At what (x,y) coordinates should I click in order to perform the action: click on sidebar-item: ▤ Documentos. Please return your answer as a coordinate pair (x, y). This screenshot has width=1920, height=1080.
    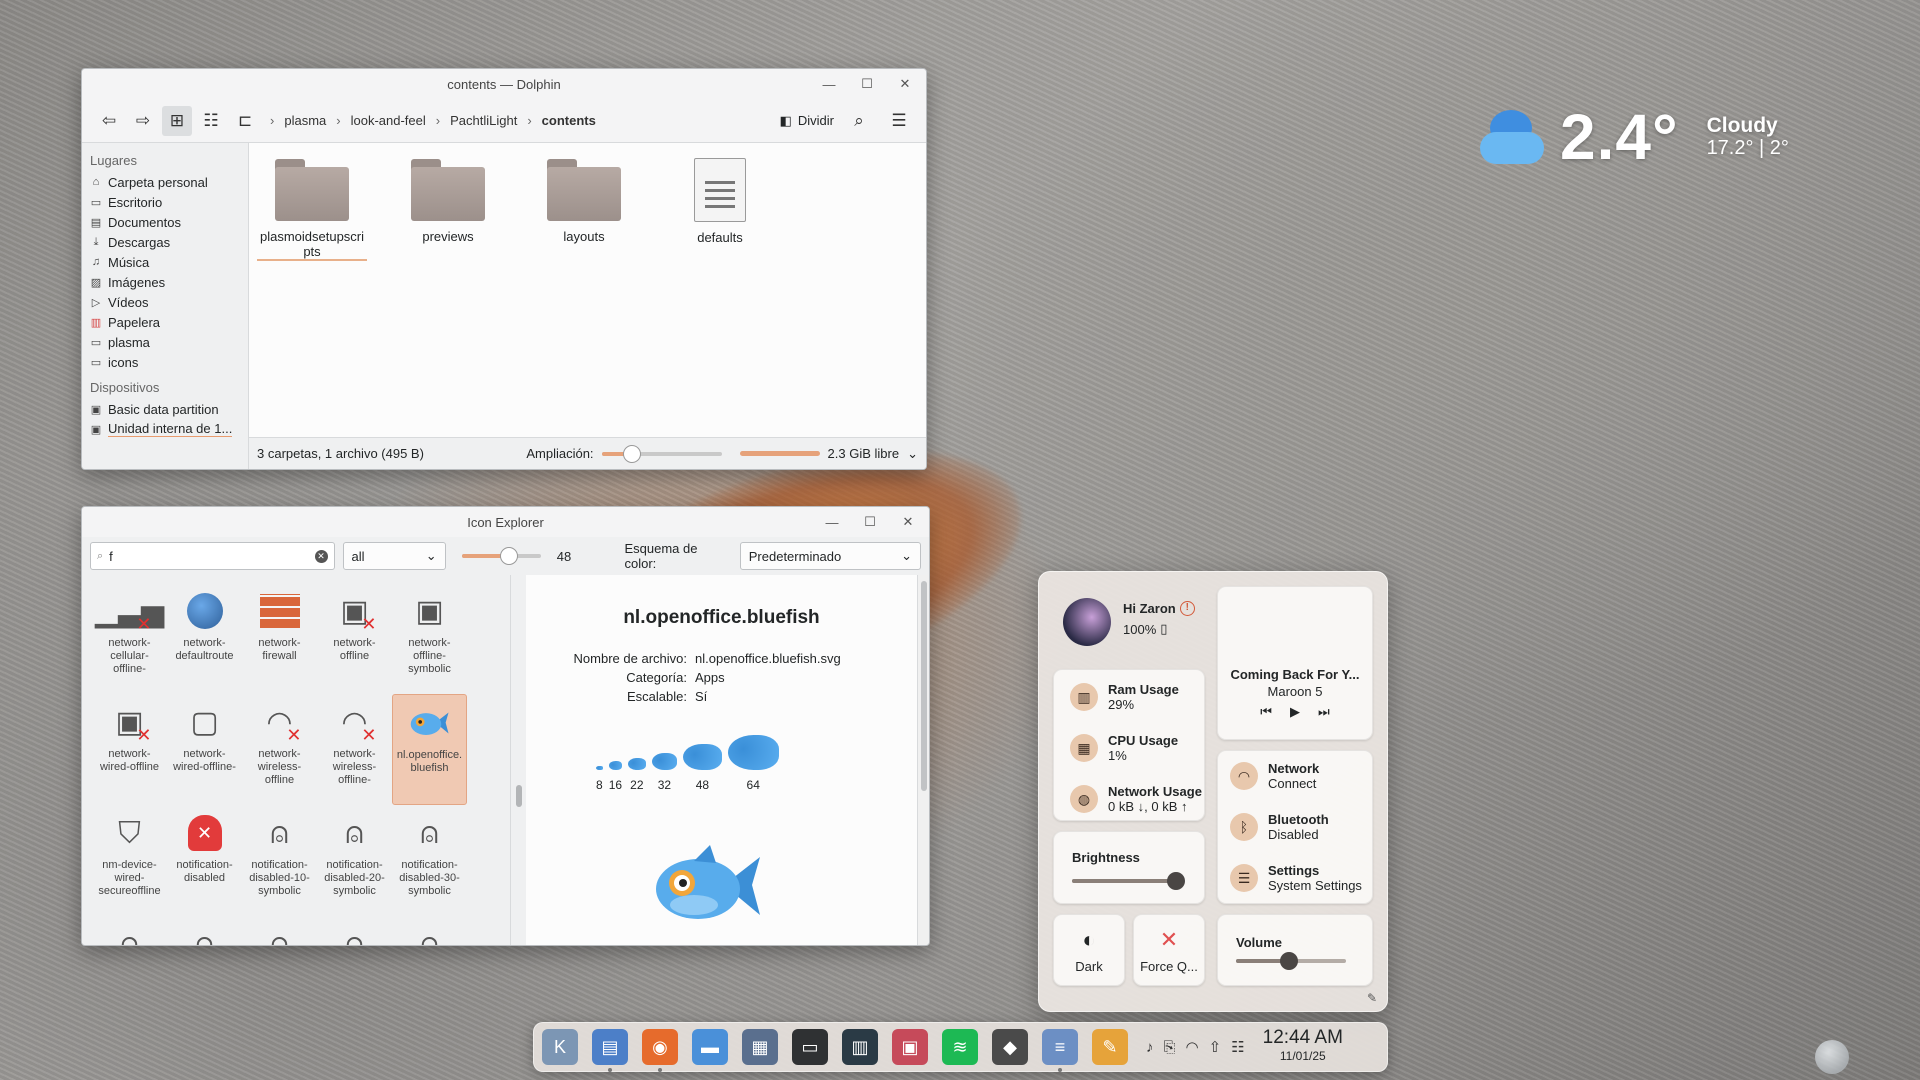
    Looking at the image, I should click on (169, 222).